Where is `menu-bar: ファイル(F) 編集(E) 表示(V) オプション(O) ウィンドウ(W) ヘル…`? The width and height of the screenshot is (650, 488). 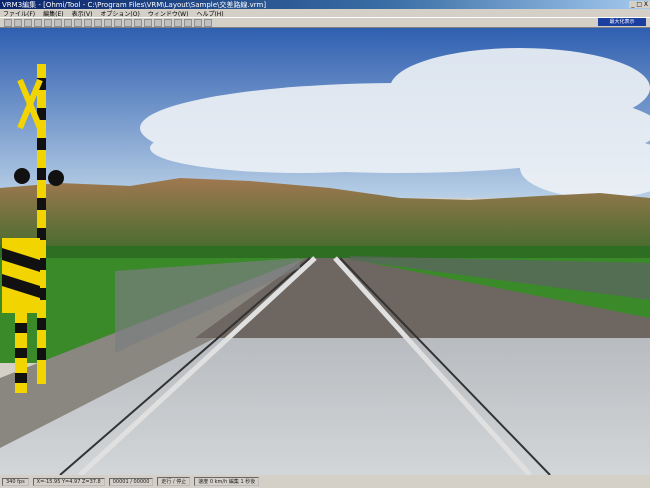
menu-bar: ファイル(F) 編集(E) 表示(V) オプション(O) ウィンドウ(W) ヘル… is located at coordinates (325, 13).